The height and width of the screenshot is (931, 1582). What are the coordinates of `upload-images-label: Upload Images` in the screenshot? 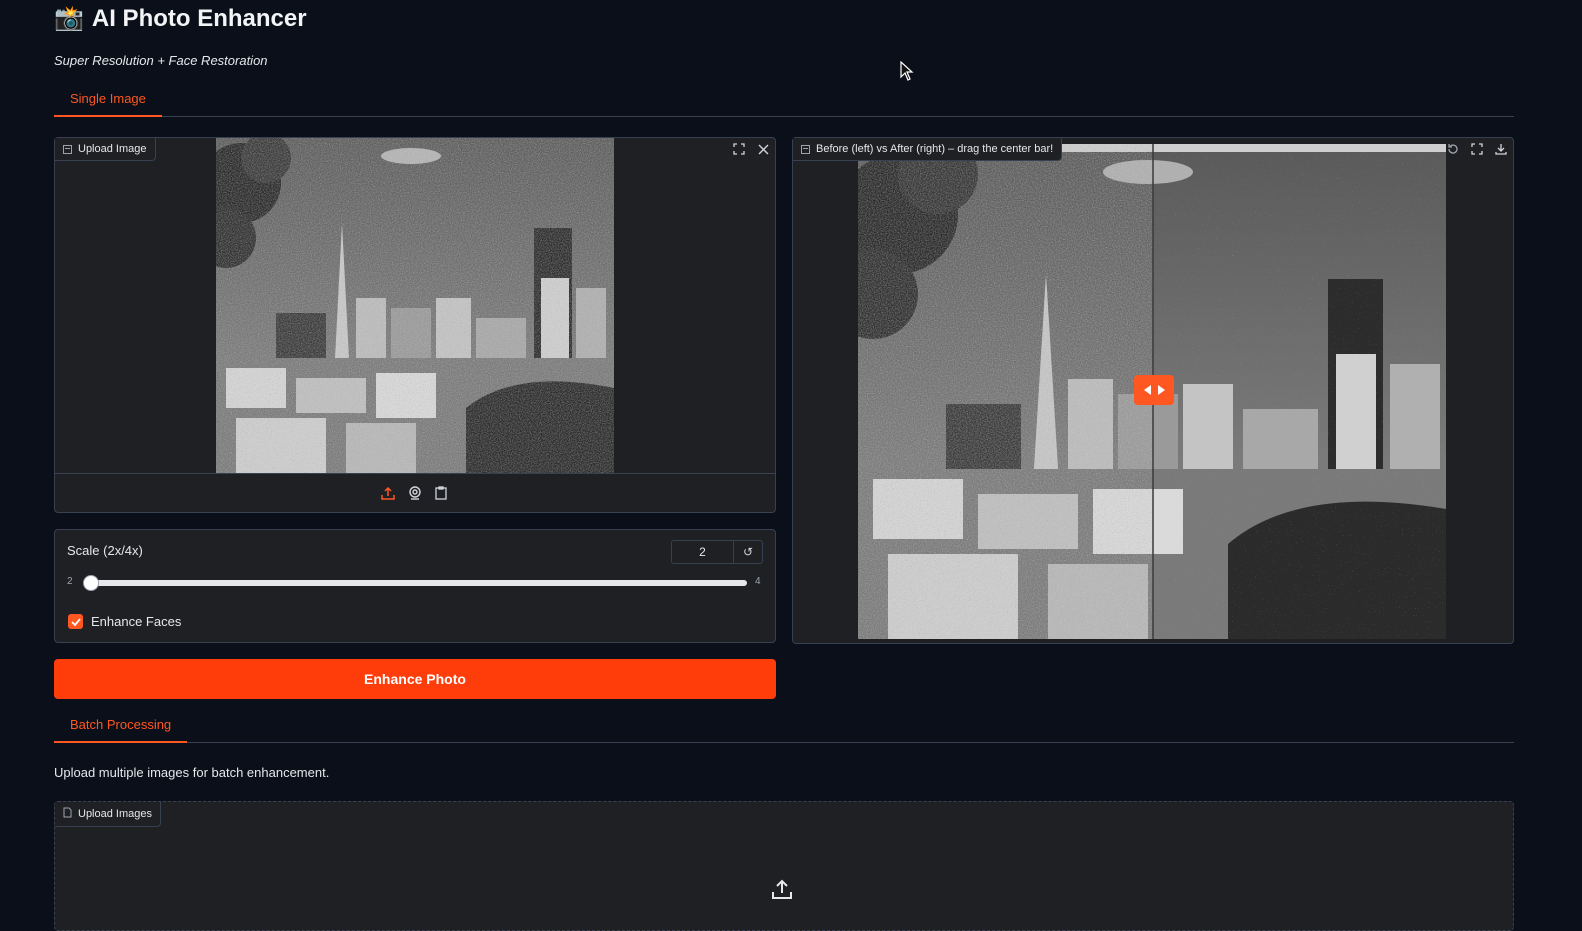 It's located at (108, 814).